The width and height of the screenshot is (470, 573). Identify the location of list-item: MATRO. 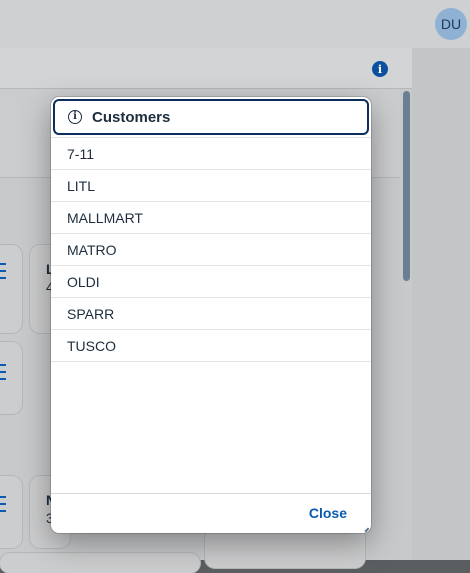
(211, 250).